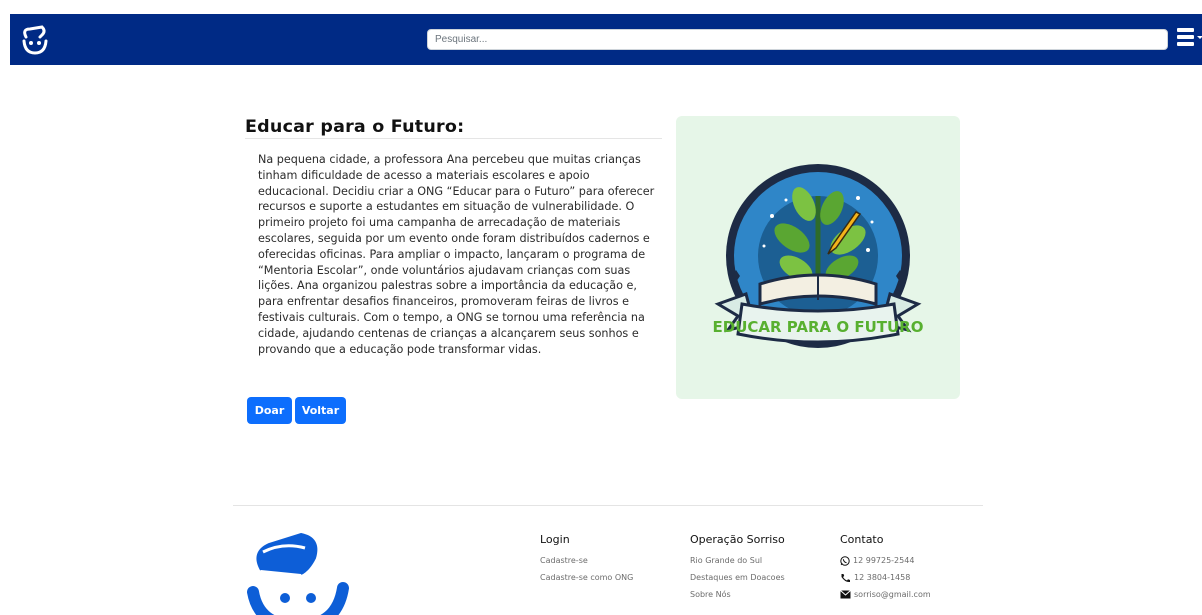 The width and height of the screenshot is (1202, 615). What do you see at coordinates (862, 539) in the screenshot?
I see `footer-contact-heading: Contato` at bounding box center [862, 539].